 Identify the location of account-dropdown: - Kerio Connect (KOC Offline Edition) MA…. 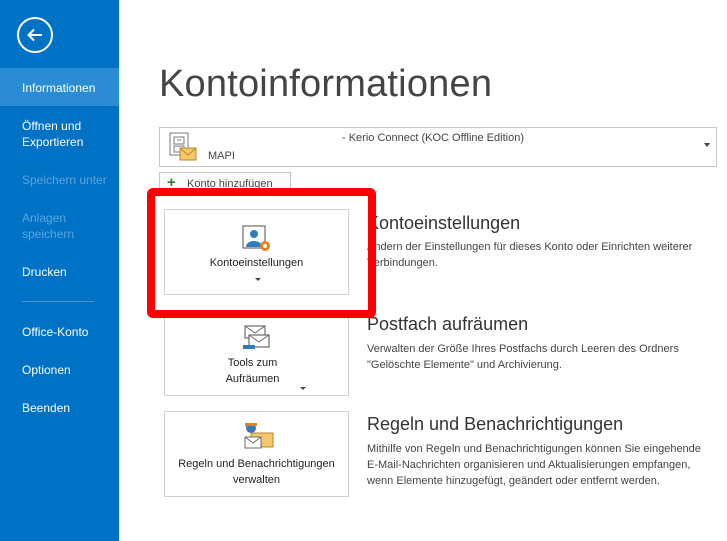
(438, 147).